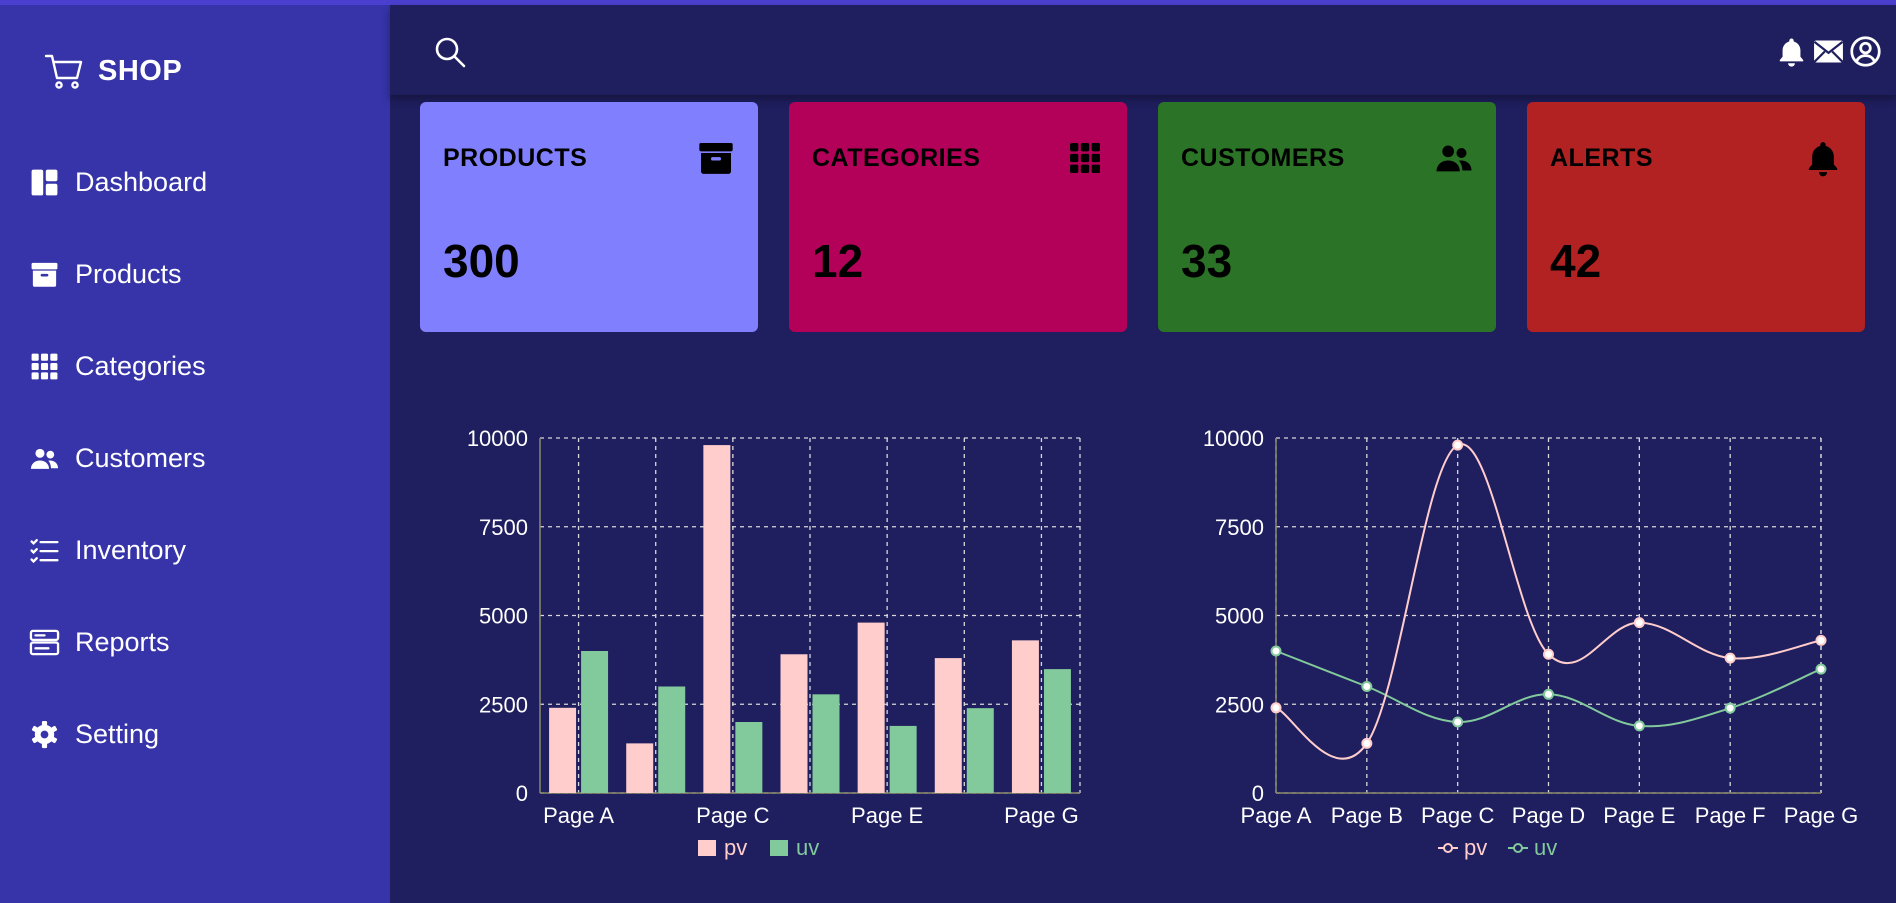 The width and height of the screenshot is (1896, 903). I want to click on sidebar-item-label: Dashboard, so click(141, 182).